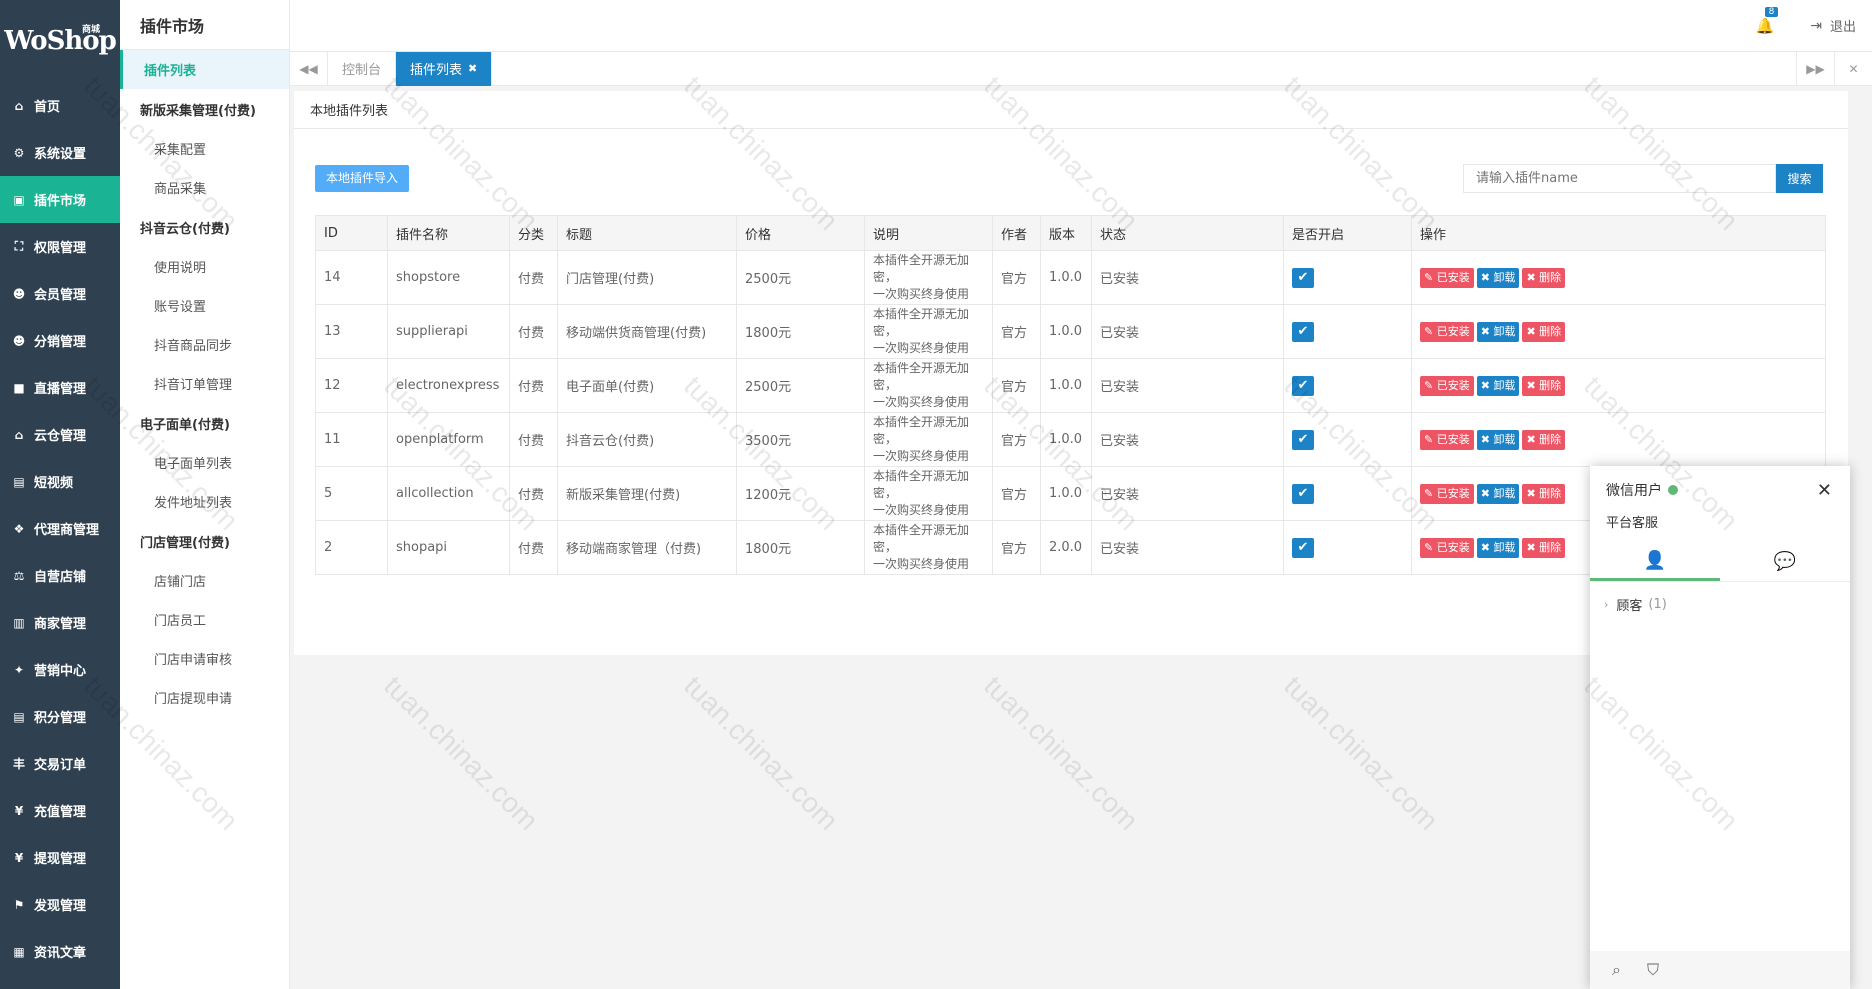 The width and height of the screenshot is (1872, 989). I want to click on pencil-icon: ✎, so click(1430, 385).